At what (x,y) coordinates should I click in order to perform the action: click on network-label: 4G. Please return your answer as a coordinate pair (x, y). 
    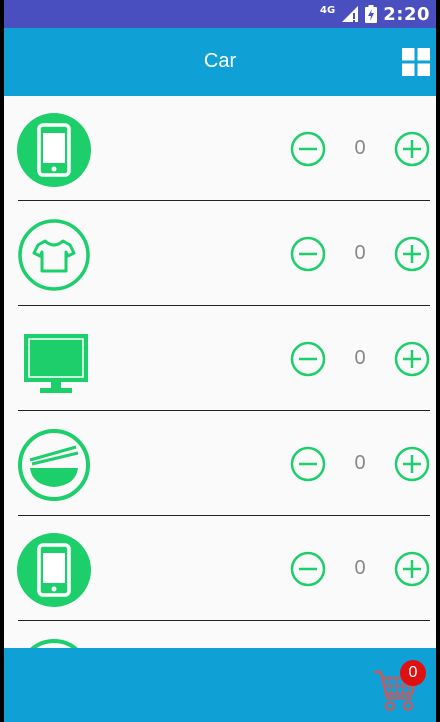
    Looking at the image, I should click on (328, 10).